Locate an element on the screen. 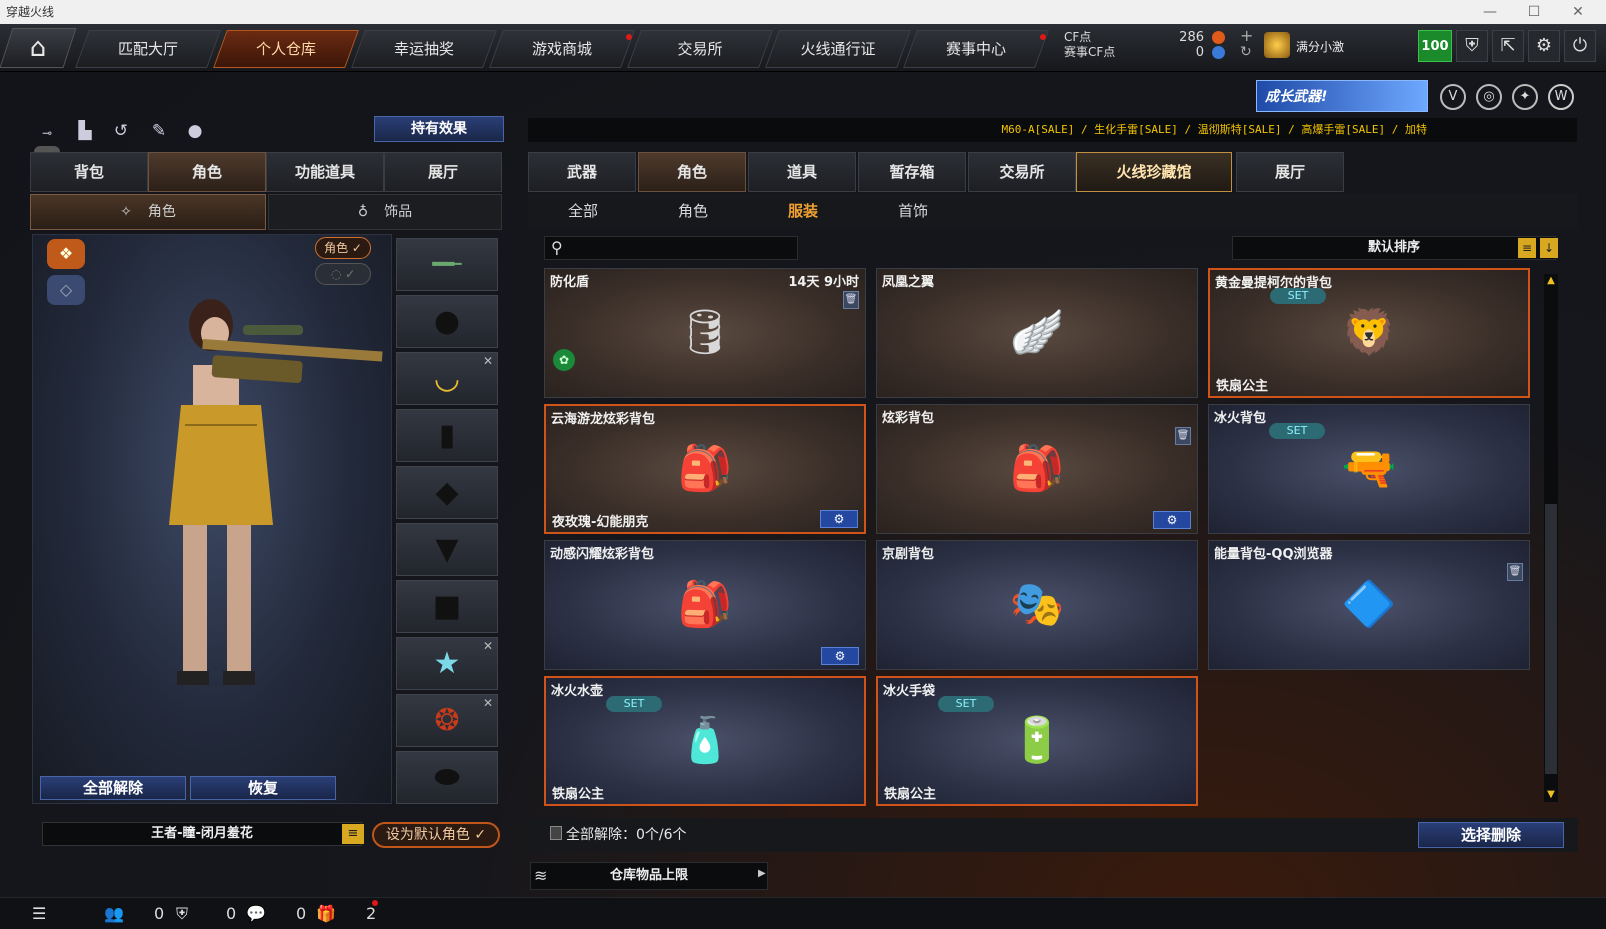 The height and width of the screenshot is (929, 1606). item-card: 动感闪耀炫彩背包 🎒 ⚙ is located at coordinates (705, 605).